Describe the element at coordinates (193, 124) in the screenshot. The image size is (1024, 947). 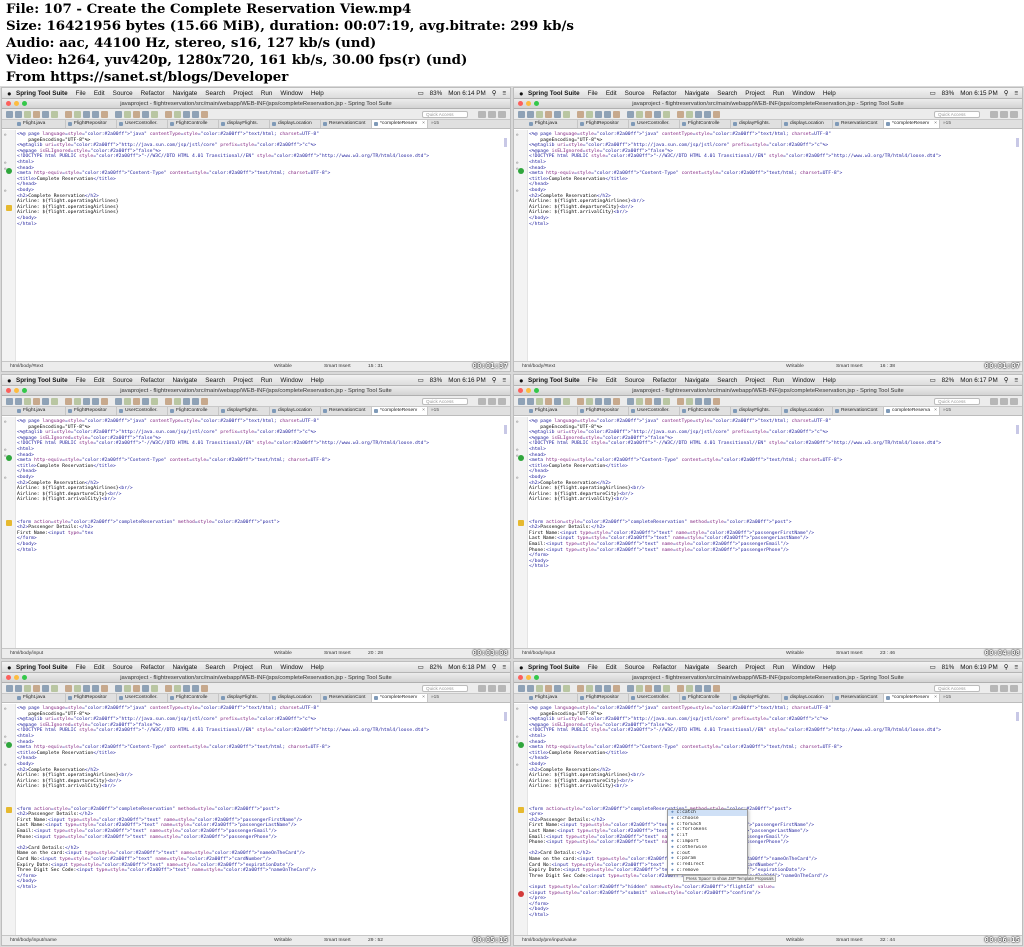
I see `editor-tab: FlightControlle` at that location.